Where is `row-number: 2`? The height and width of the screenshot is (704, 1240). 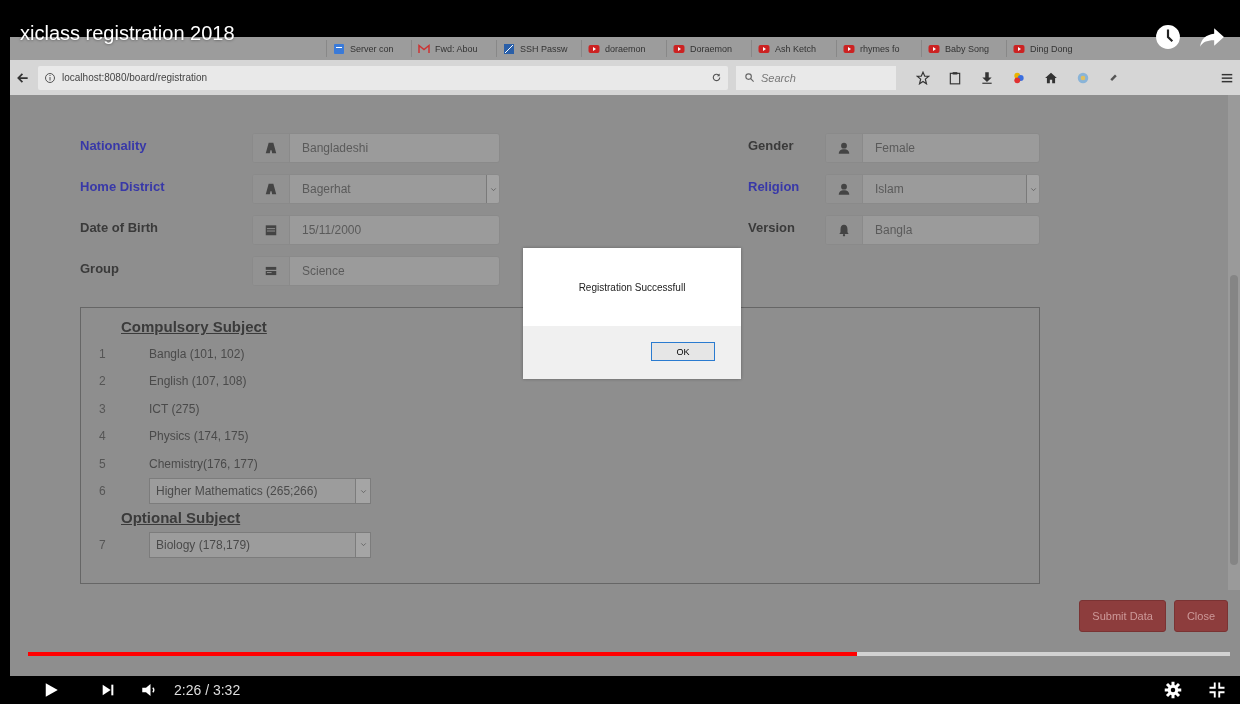
row-number: 2 is located at coordinates (102, 381).